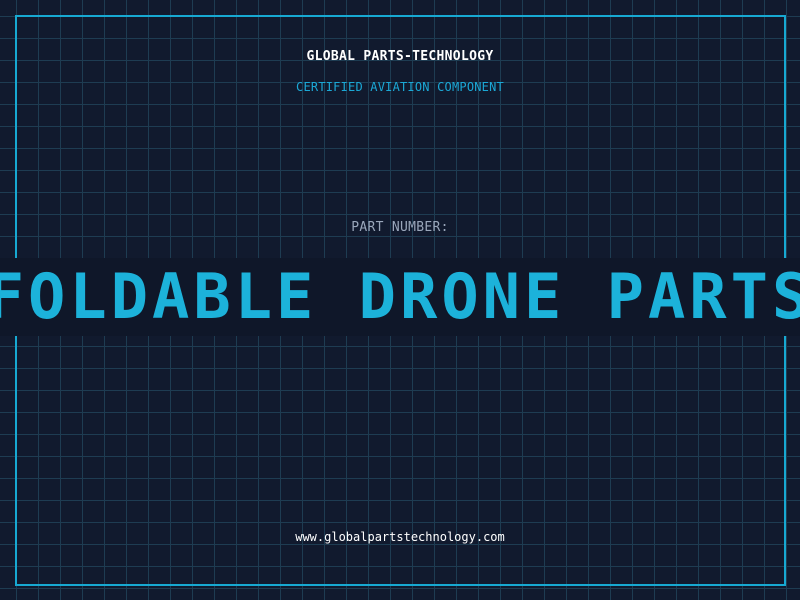 This screenshot has width=800, height=600. I want to click on brand-name: GLOBAL PARTS-TECHNOLOGY, so click(400, 56).